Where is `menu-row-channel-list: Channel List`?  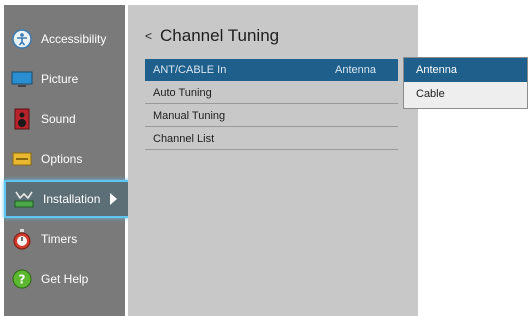
menu-row-channel-list: Channel List is located at coordinates (271, 139).